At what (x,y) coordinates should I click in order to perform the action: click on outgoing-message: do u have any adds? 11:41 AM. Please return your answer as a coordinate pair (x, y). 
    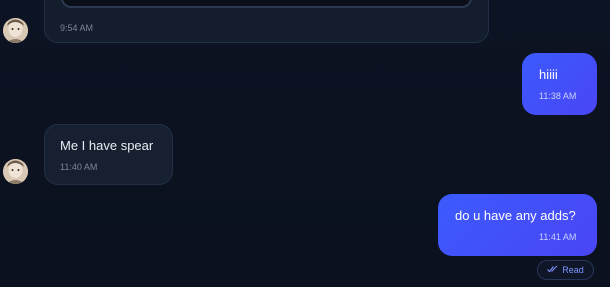
    Looking at the image, I should click on (517, 225).